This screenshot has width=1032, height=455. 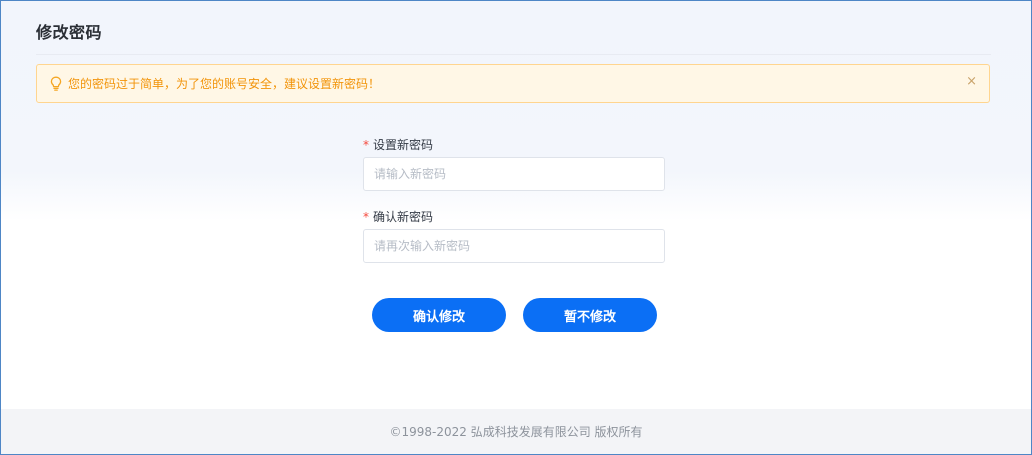 I want to click on confirm-password-input, so click(x=514, y=246).